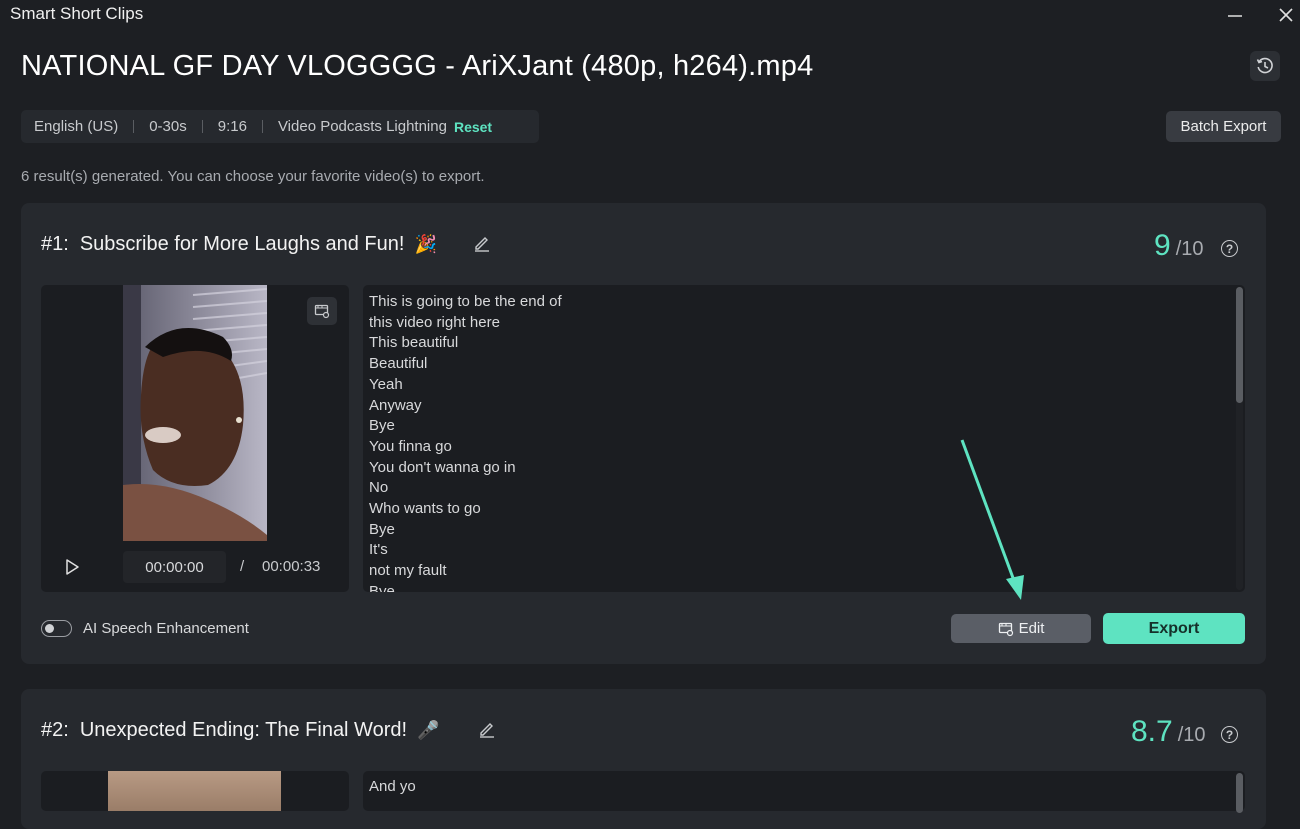  I want to click on clip-title: Subscribe for More Laughs and Fun!, so click(242, 244).